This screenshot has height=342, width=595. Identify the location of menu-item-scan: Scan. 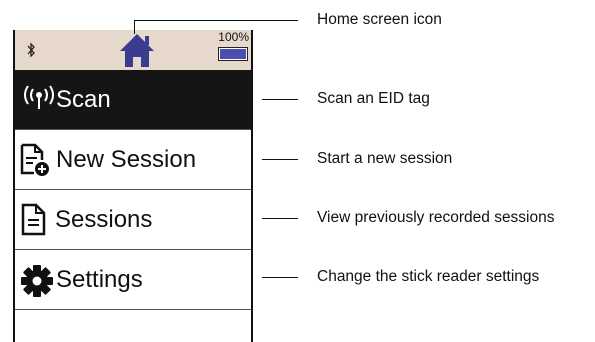
(133, 100).